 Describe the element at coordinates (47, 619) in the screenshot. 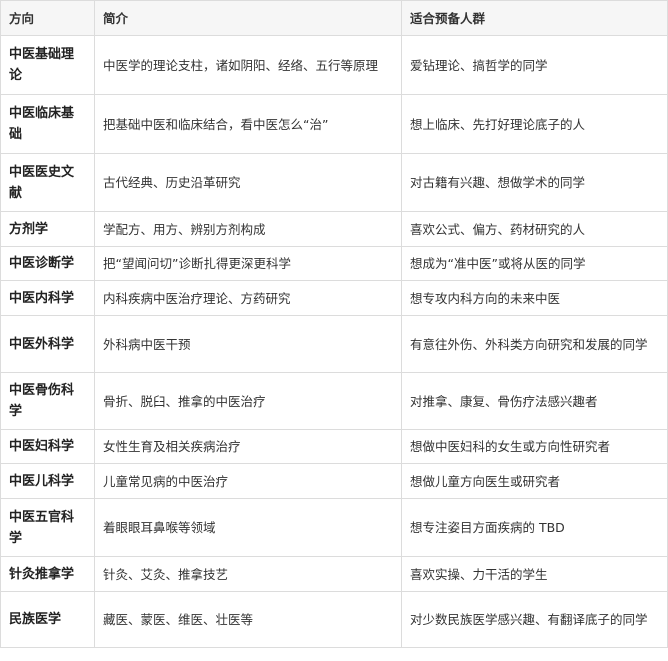

I see `cell-direction: 民族医学` at that location.